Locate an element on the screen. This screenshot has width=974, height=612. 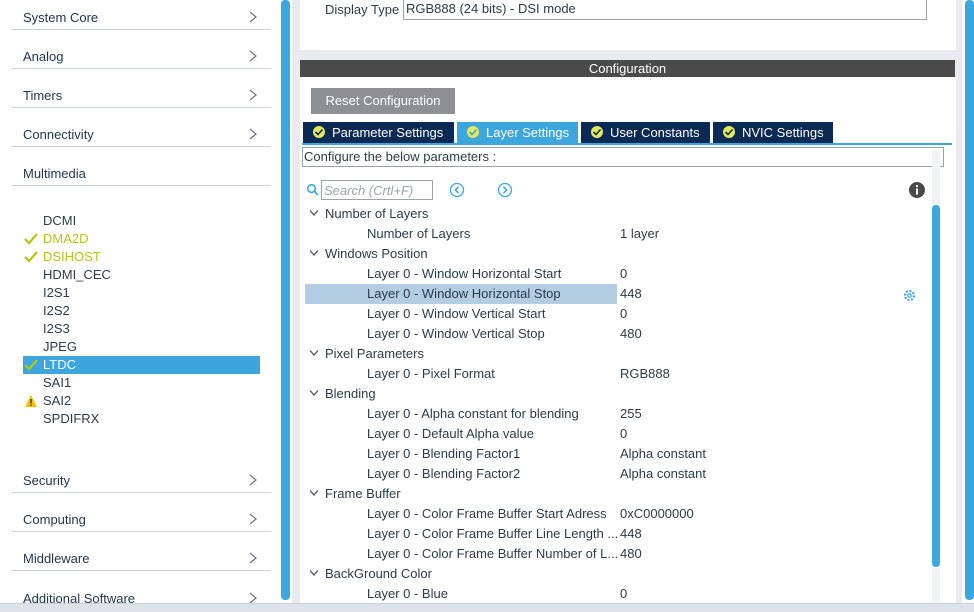
group-label: Pixel Parameters is located at coordinates (374, 353).